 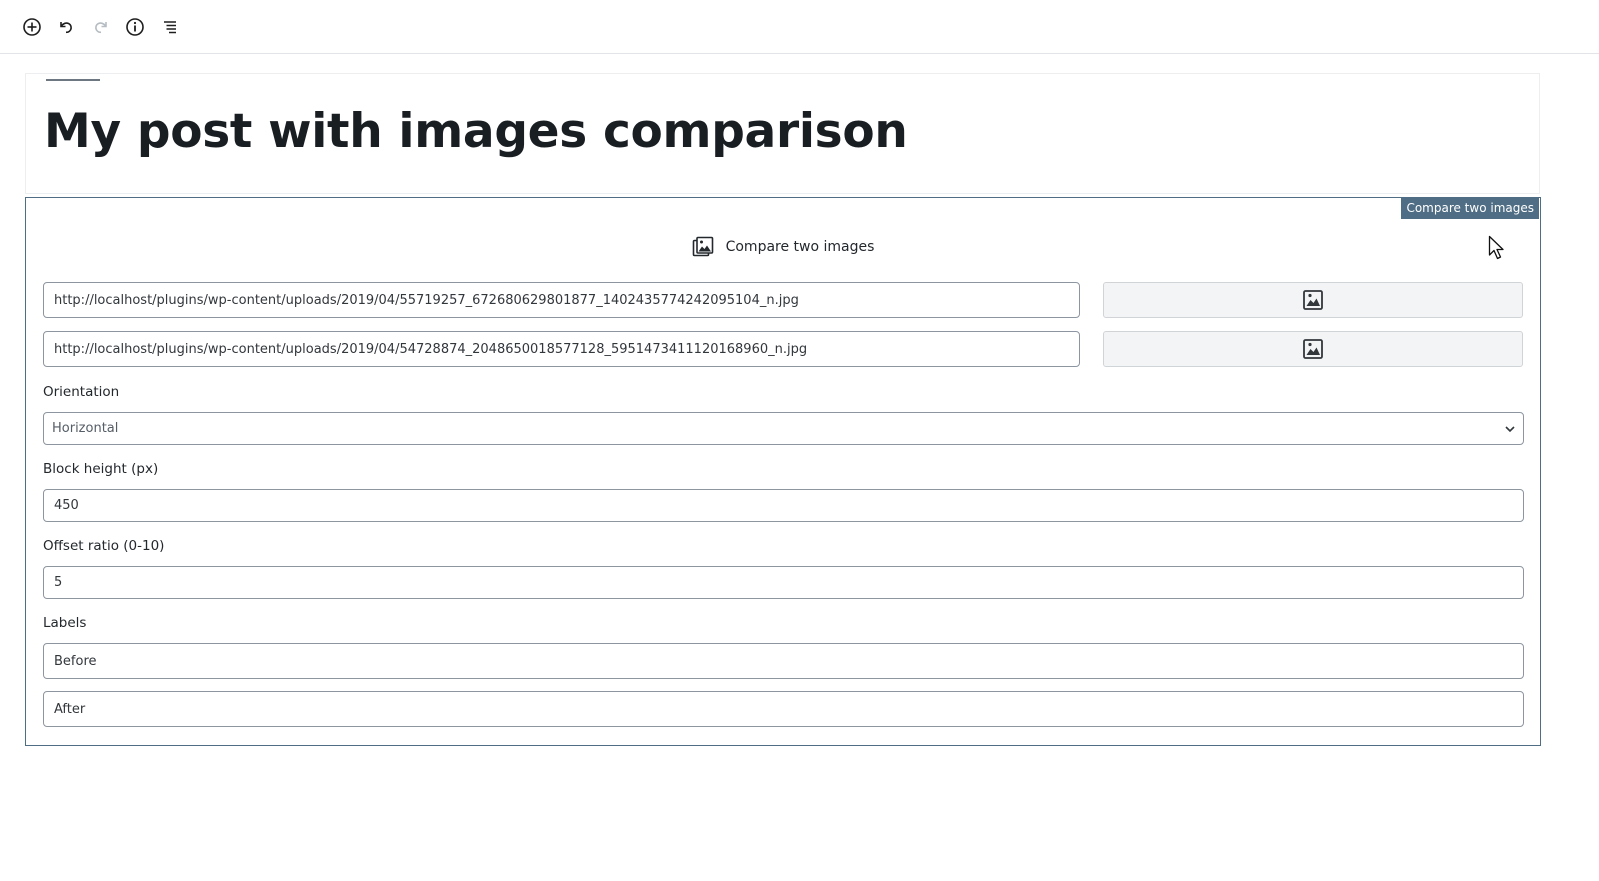 What do you see at coordinates (85, 428) in the screenshot?
I see `orientation-selected-value: Horizontal` at bounding box center [85, 428].